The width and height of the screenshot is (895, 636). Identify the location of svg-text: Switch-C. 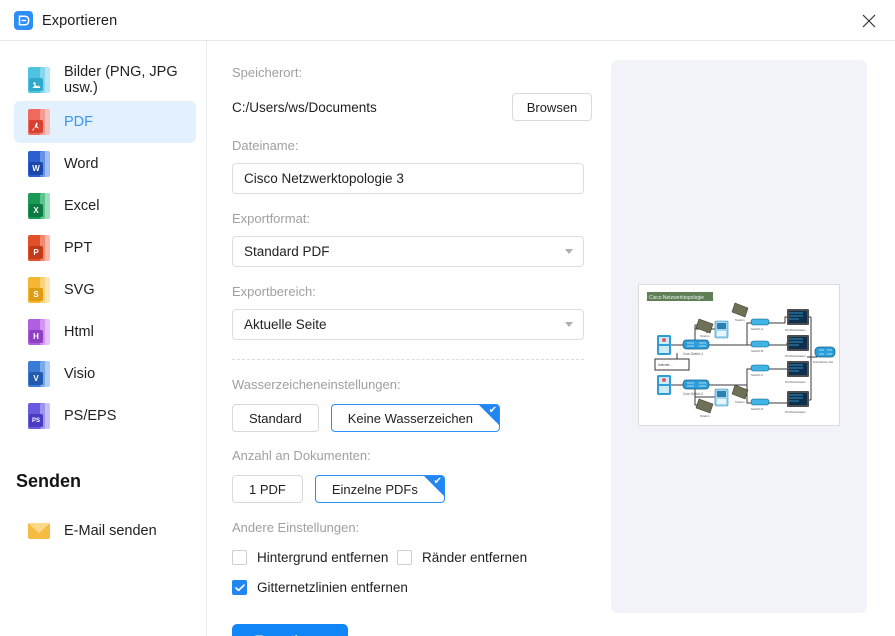
(757, 375).